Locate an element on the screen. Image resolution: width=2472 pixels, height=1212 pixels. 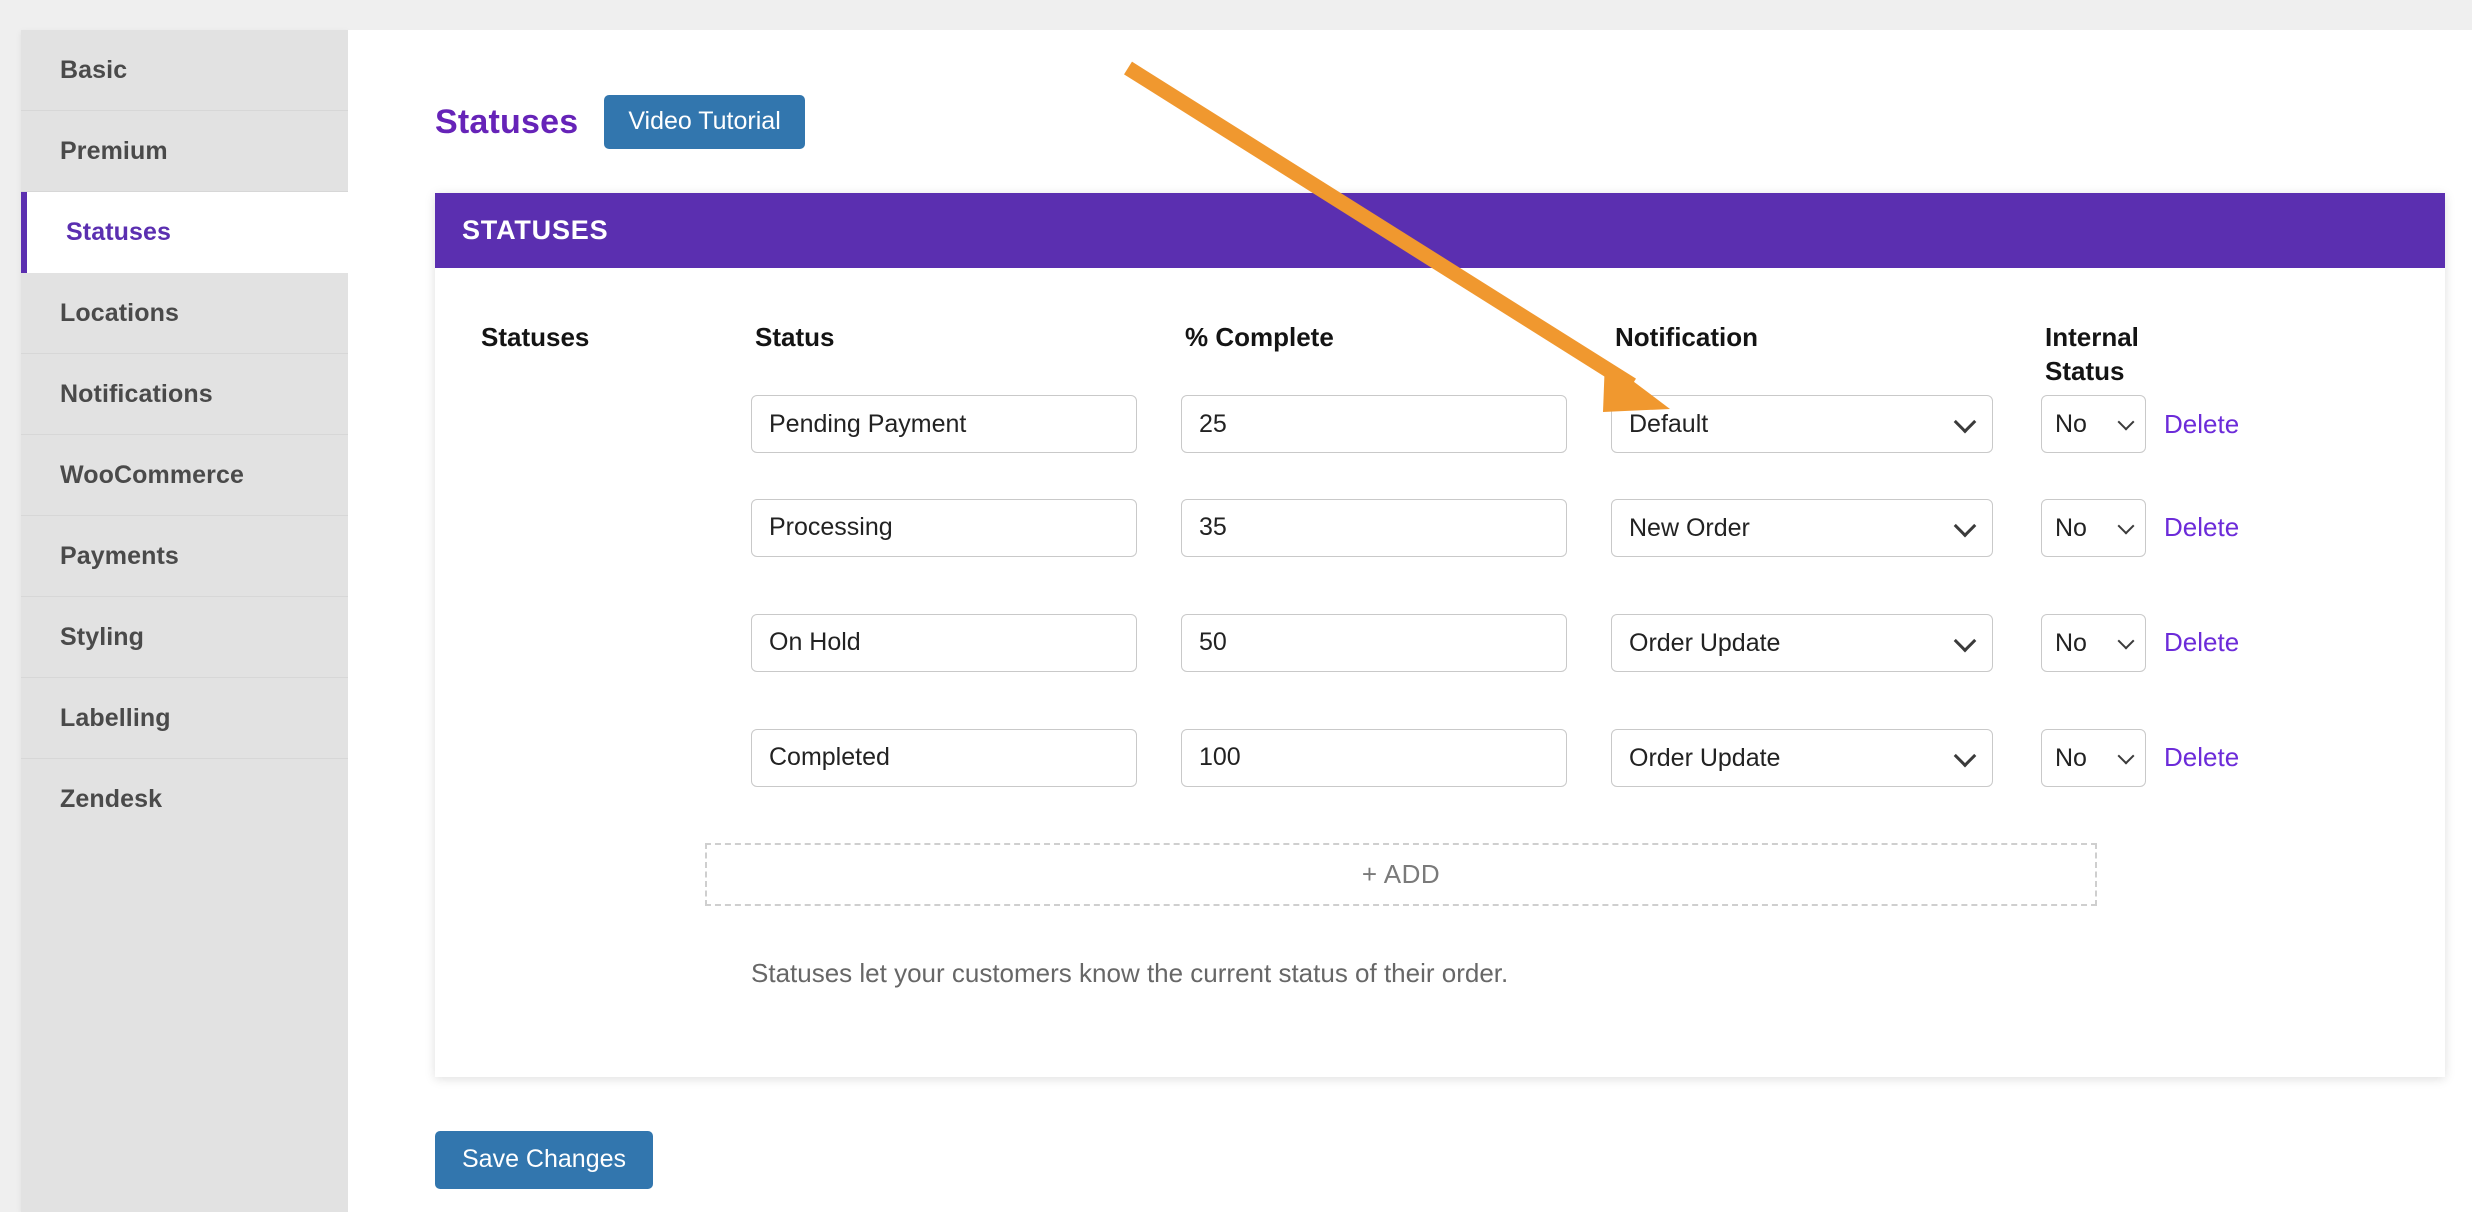
add-status-label: + ADD is located at coordinates (1401, 874).